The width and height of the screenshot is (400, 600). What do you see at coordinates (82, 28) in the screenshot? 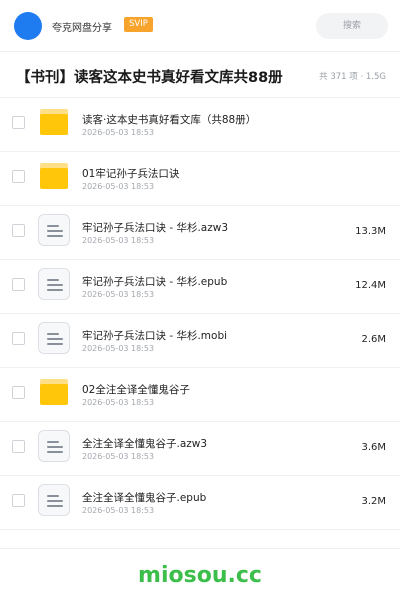
I see `app-name: 夸克网盘分享` at bounding box center [82, 28].